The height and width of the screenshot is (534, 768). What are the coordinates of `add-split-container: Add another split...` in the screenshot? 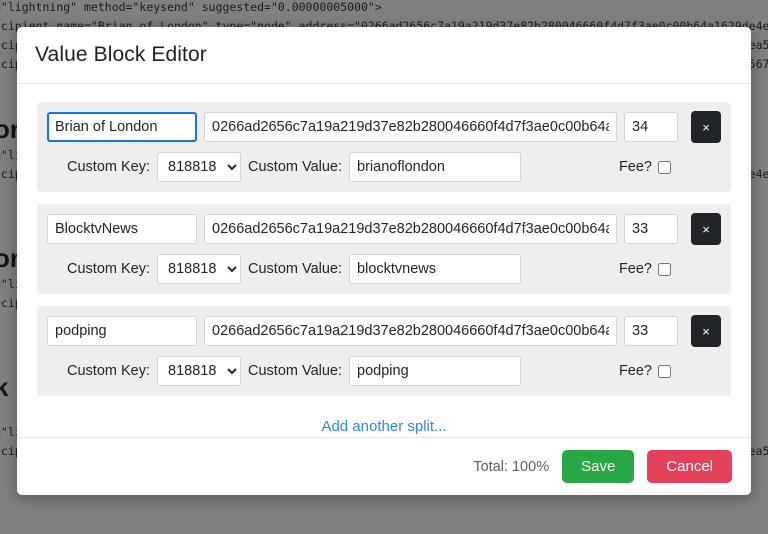 It's located at (384, 422).